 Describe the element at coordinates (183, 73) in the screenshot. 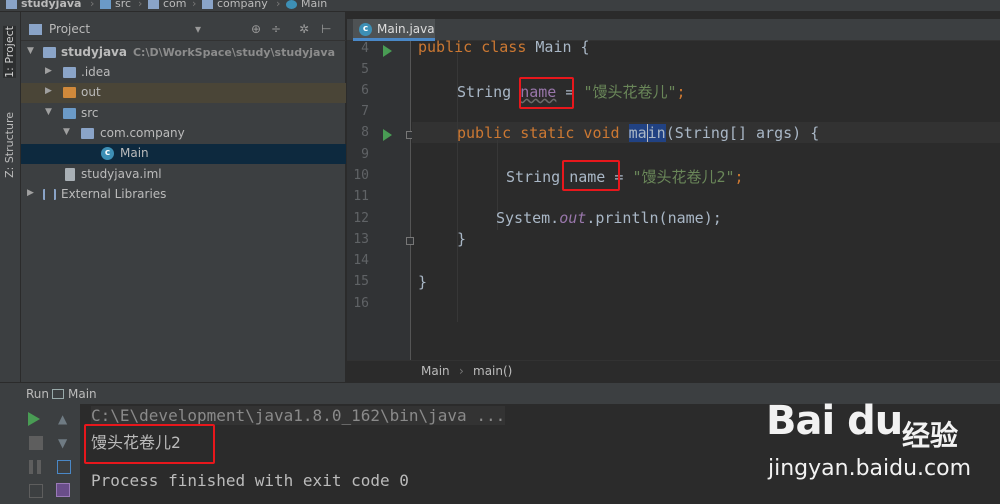

I see `tree-item-idea: ▶ .idea` at that location.